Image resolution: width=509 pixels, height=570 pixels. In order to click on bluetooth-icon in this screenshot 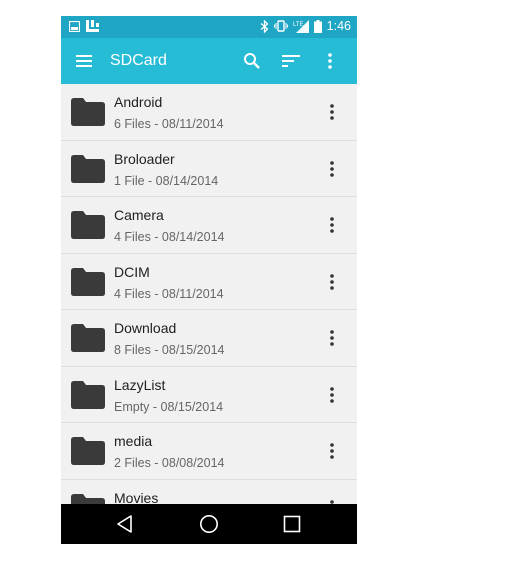, I will do `click(264, 26)`.